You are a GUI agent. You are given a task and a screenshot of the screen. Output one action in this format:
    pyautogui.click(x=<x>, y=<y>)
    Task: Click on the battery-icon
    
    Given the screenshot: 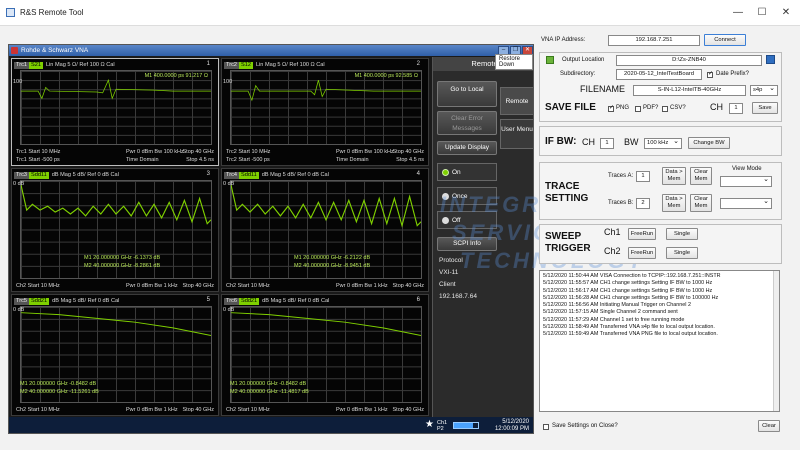 What is the action you would take?
    pyautogui.click(x=466, y=425)
    